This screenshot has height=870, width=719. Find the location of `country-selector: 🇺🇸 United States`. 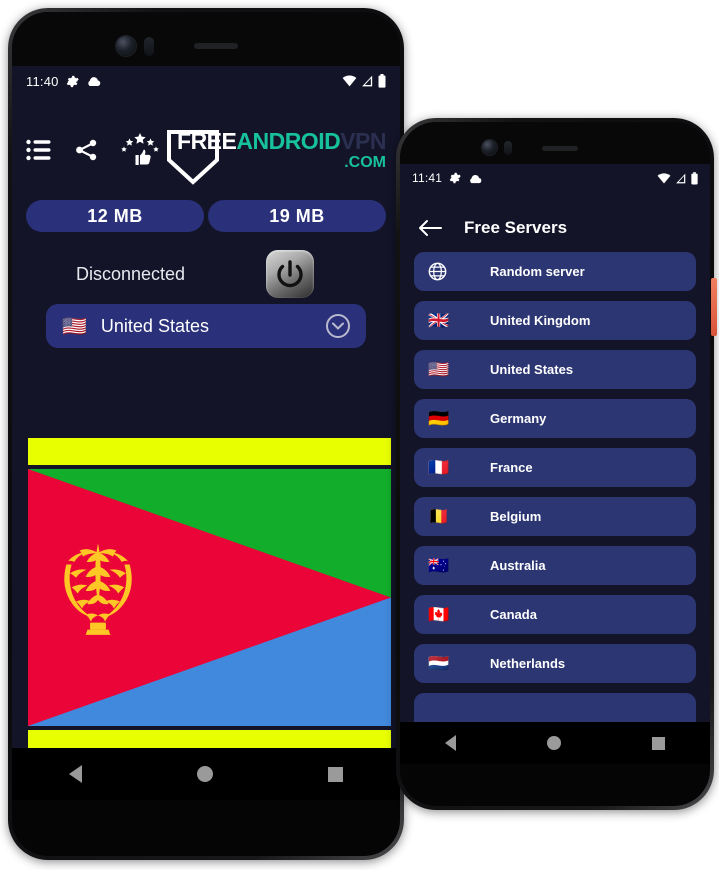

country-selector: 🇺🇸 United States is located at coordinates (206, 326).